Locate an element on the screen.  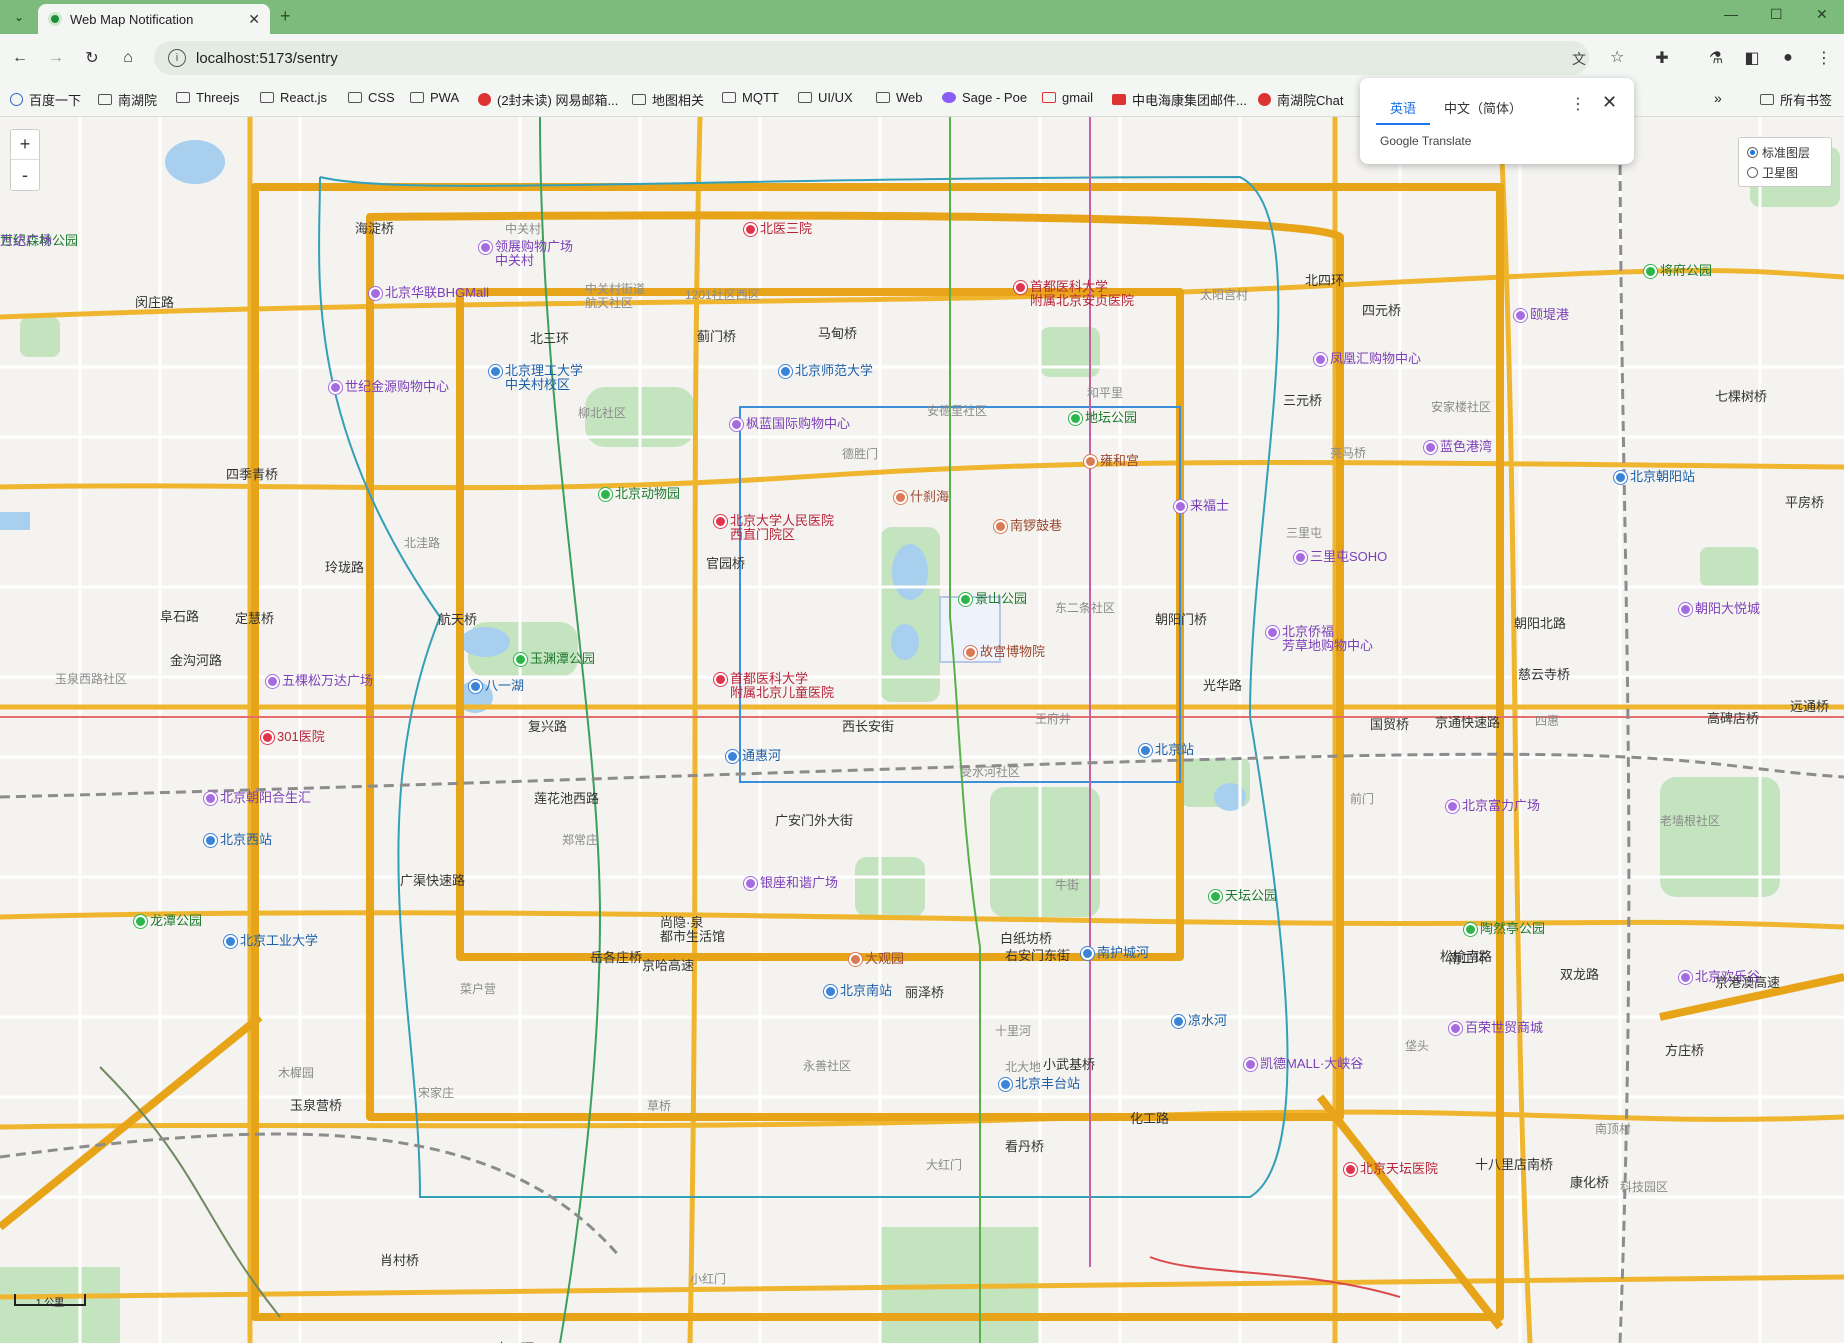
profile-button: ● is located at coordinates (1788, 58).